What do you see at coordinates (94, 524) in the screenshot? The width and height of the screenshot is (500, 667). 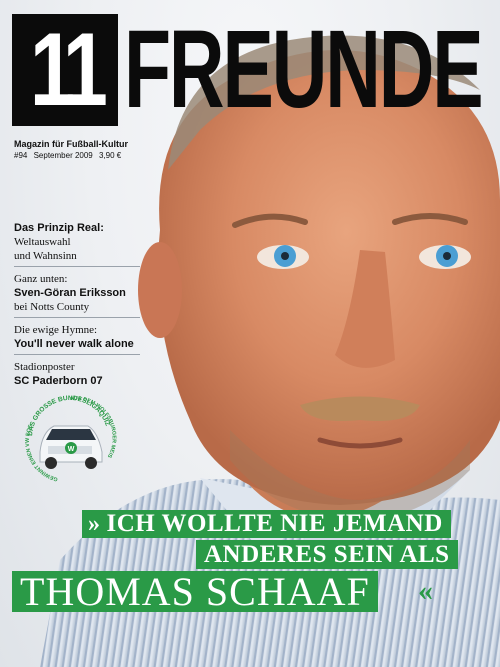 I see `open-quote: »` at bounding box center [94, 524].